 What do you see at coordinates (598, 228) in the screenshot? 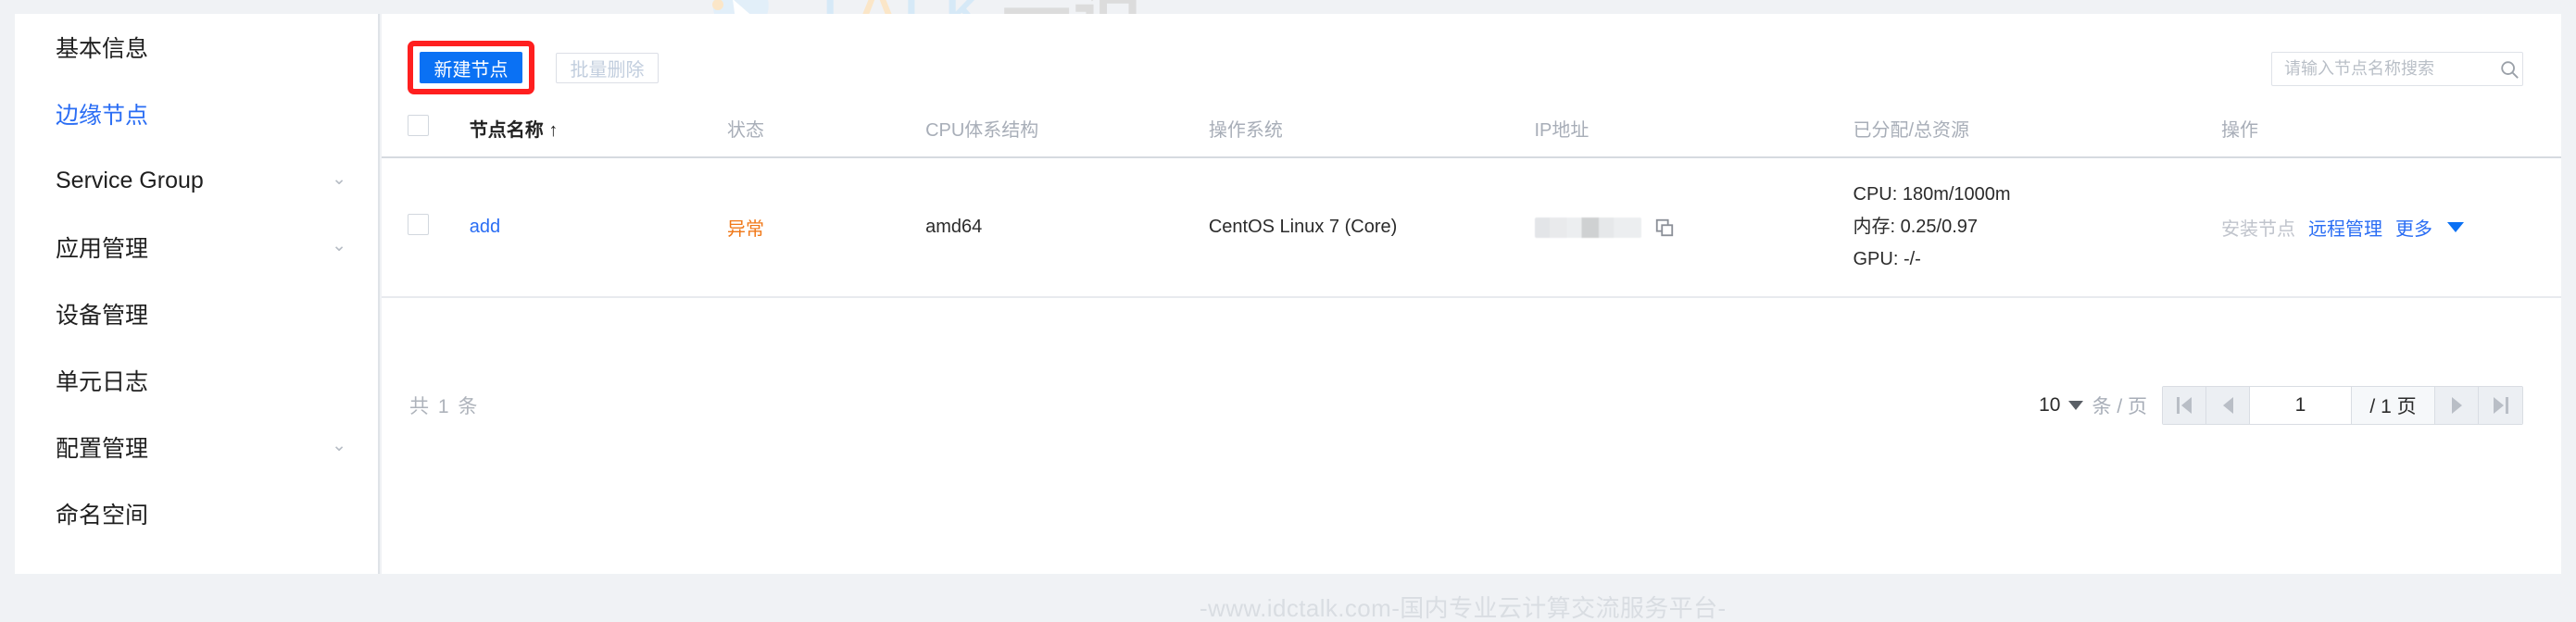
I see `cell-node-name: add` at bounding box center [598, 228].